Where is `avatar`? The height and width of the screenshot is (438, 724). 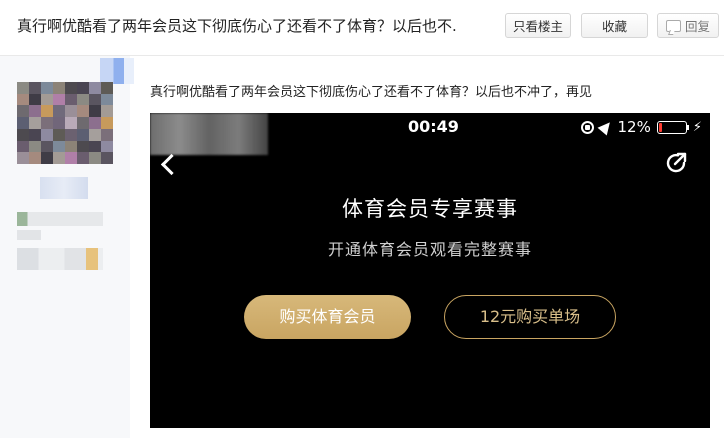 avatar is located at coordinates (65, 123).